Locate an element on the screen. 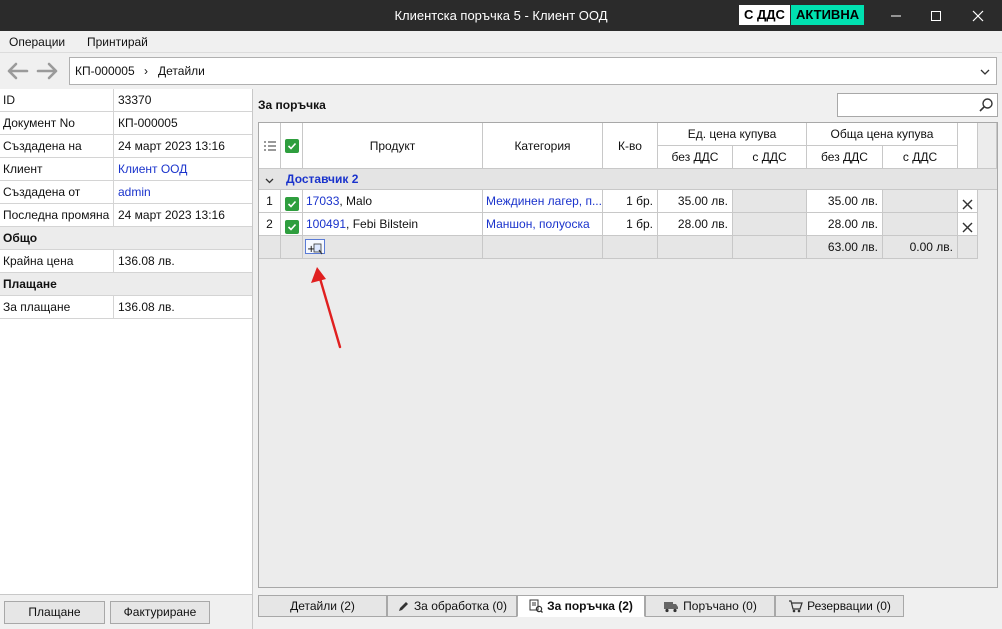 The height and width of the screenshot is (629, 1002). client-link: Клиент ООД is located at coordinates (182, 169).